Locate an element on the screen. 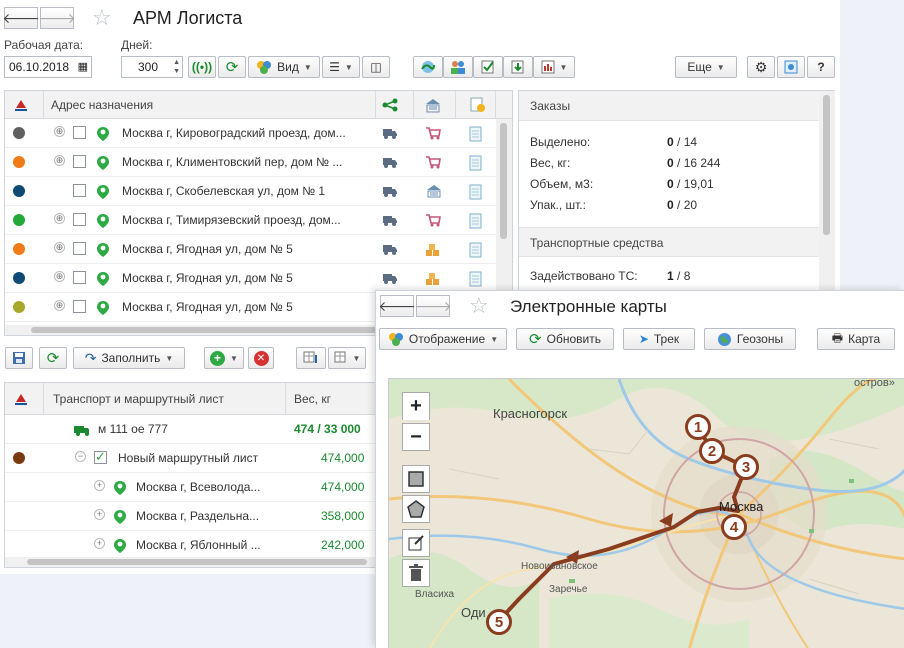 This screenshot has width=904, height=648. route-sheet-checkbox is located at coordinates (100, 457).